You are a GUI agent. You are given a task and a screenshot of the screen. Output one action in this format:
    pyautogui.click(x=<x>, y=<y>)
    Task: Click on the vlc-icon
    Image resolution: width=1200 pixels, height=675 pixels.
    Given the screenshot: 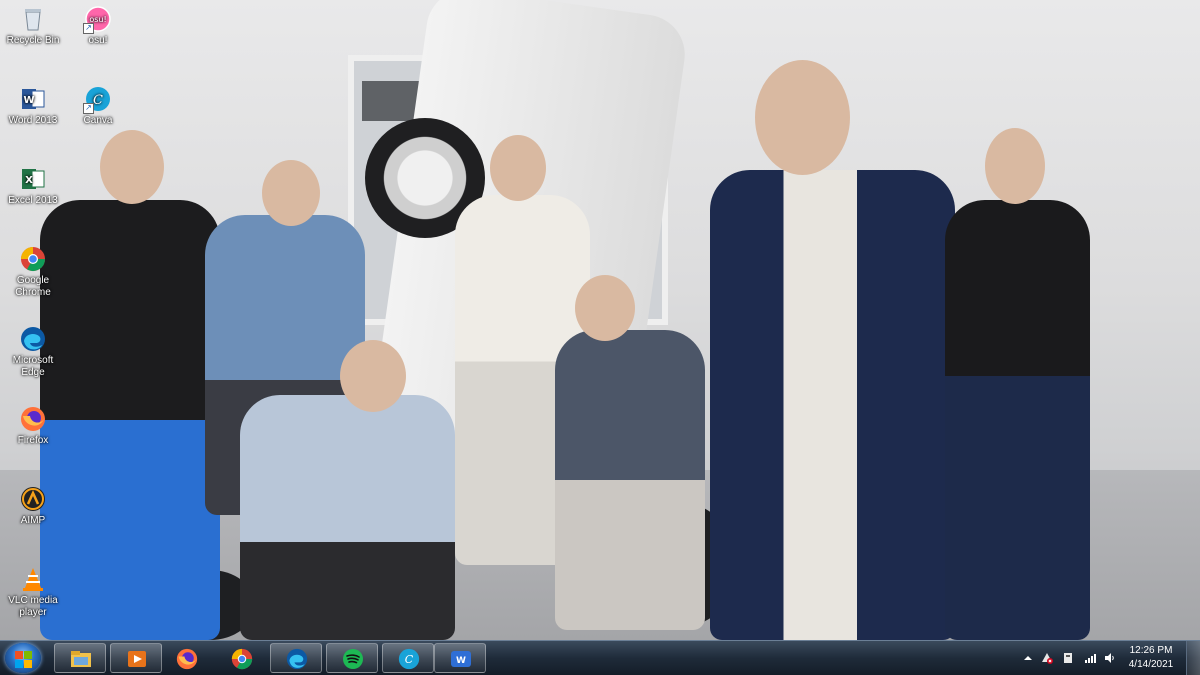 What is the action you would take?
    pyautogui.click(x=33, y=579)
    